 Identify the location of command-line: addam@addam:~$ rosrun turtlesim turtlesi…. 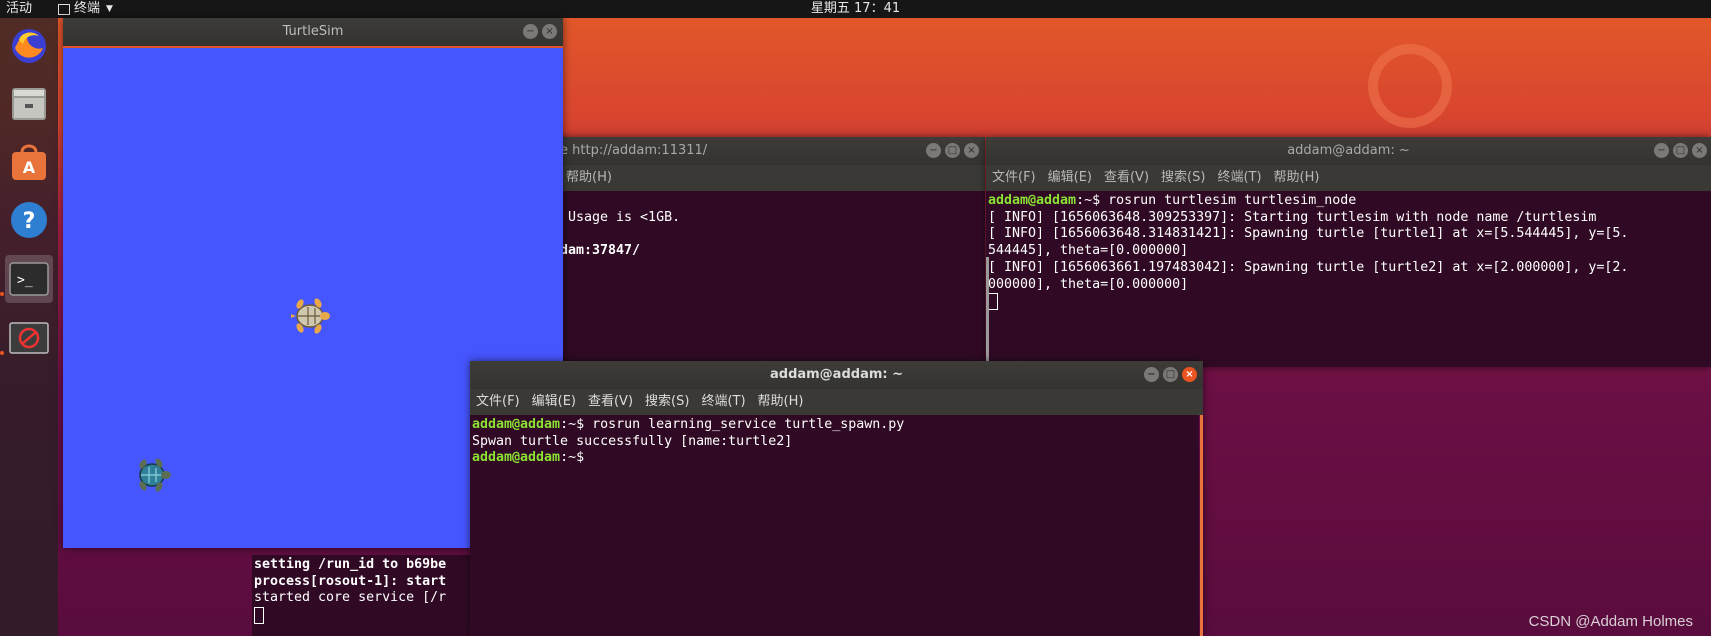
(1348, 201).